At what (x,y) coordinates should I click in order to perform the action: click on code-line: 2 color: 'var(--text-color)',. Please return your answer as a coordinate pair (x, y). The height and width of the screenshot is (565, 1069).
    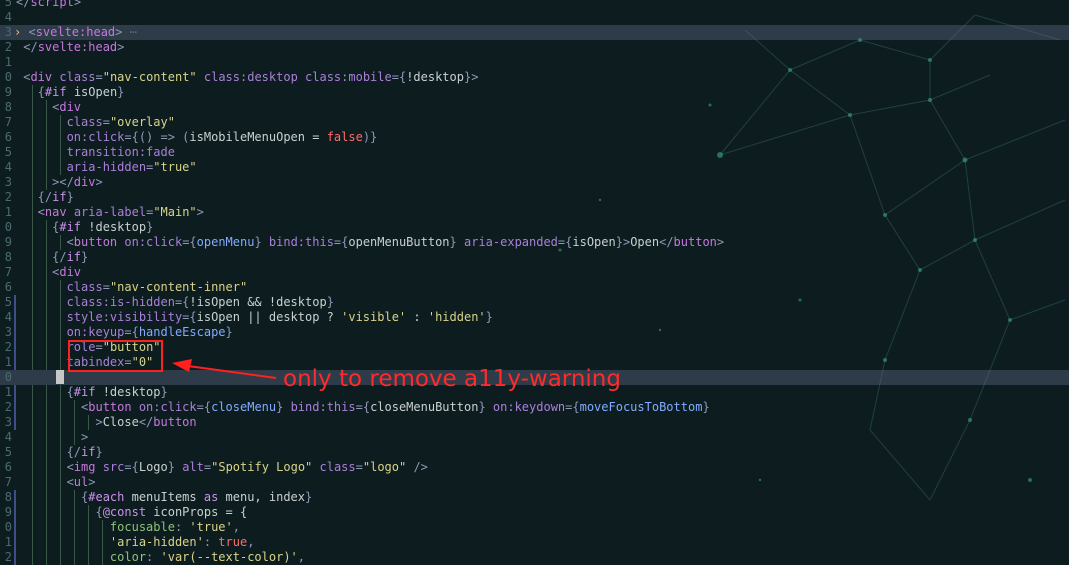
    Looking at the image, I should click on (534, 557).